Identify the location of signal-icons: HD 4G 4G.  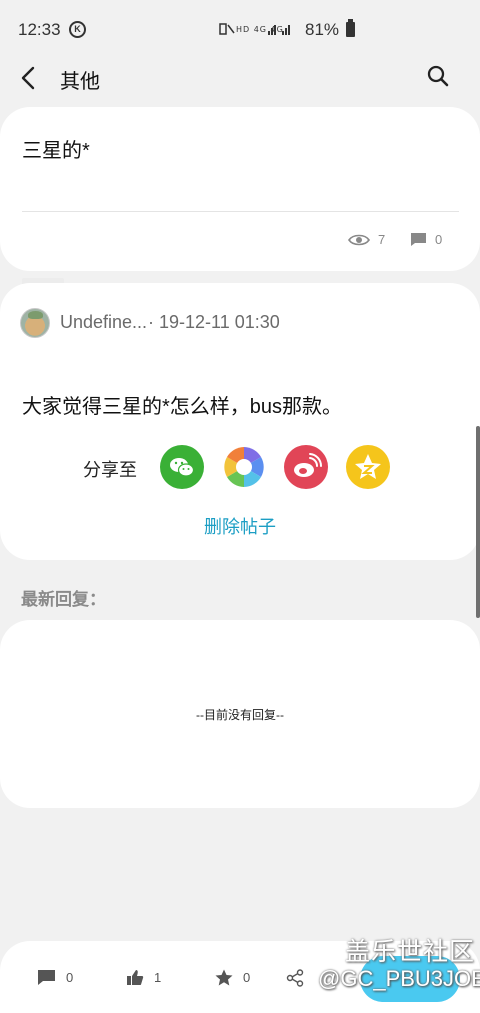
(257, 30).